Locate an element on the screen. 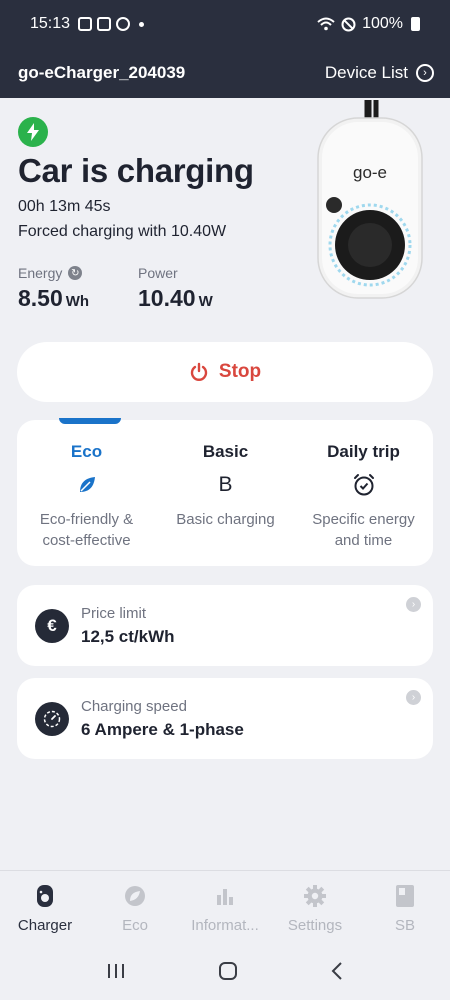 The image size is (450, 1000). lightning-bolt-icon is located at coordinates (33, 132).